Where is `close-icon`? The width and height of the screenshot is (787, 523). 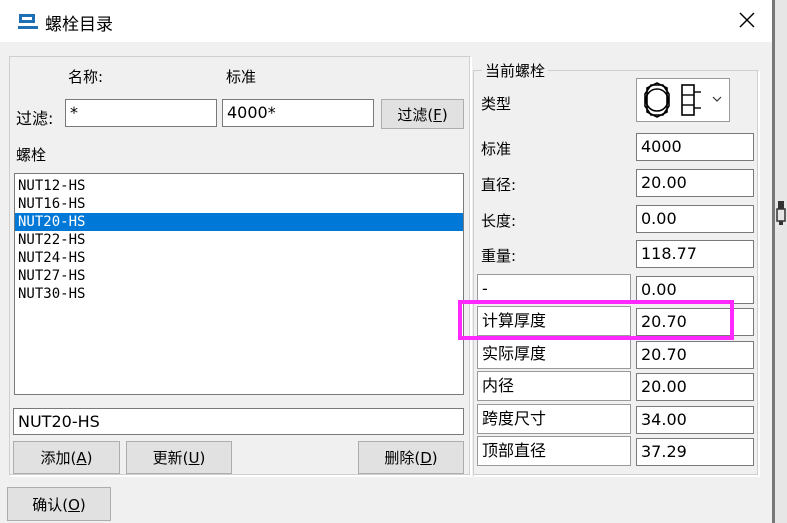 close-icon is located at coordinates (747, 20).